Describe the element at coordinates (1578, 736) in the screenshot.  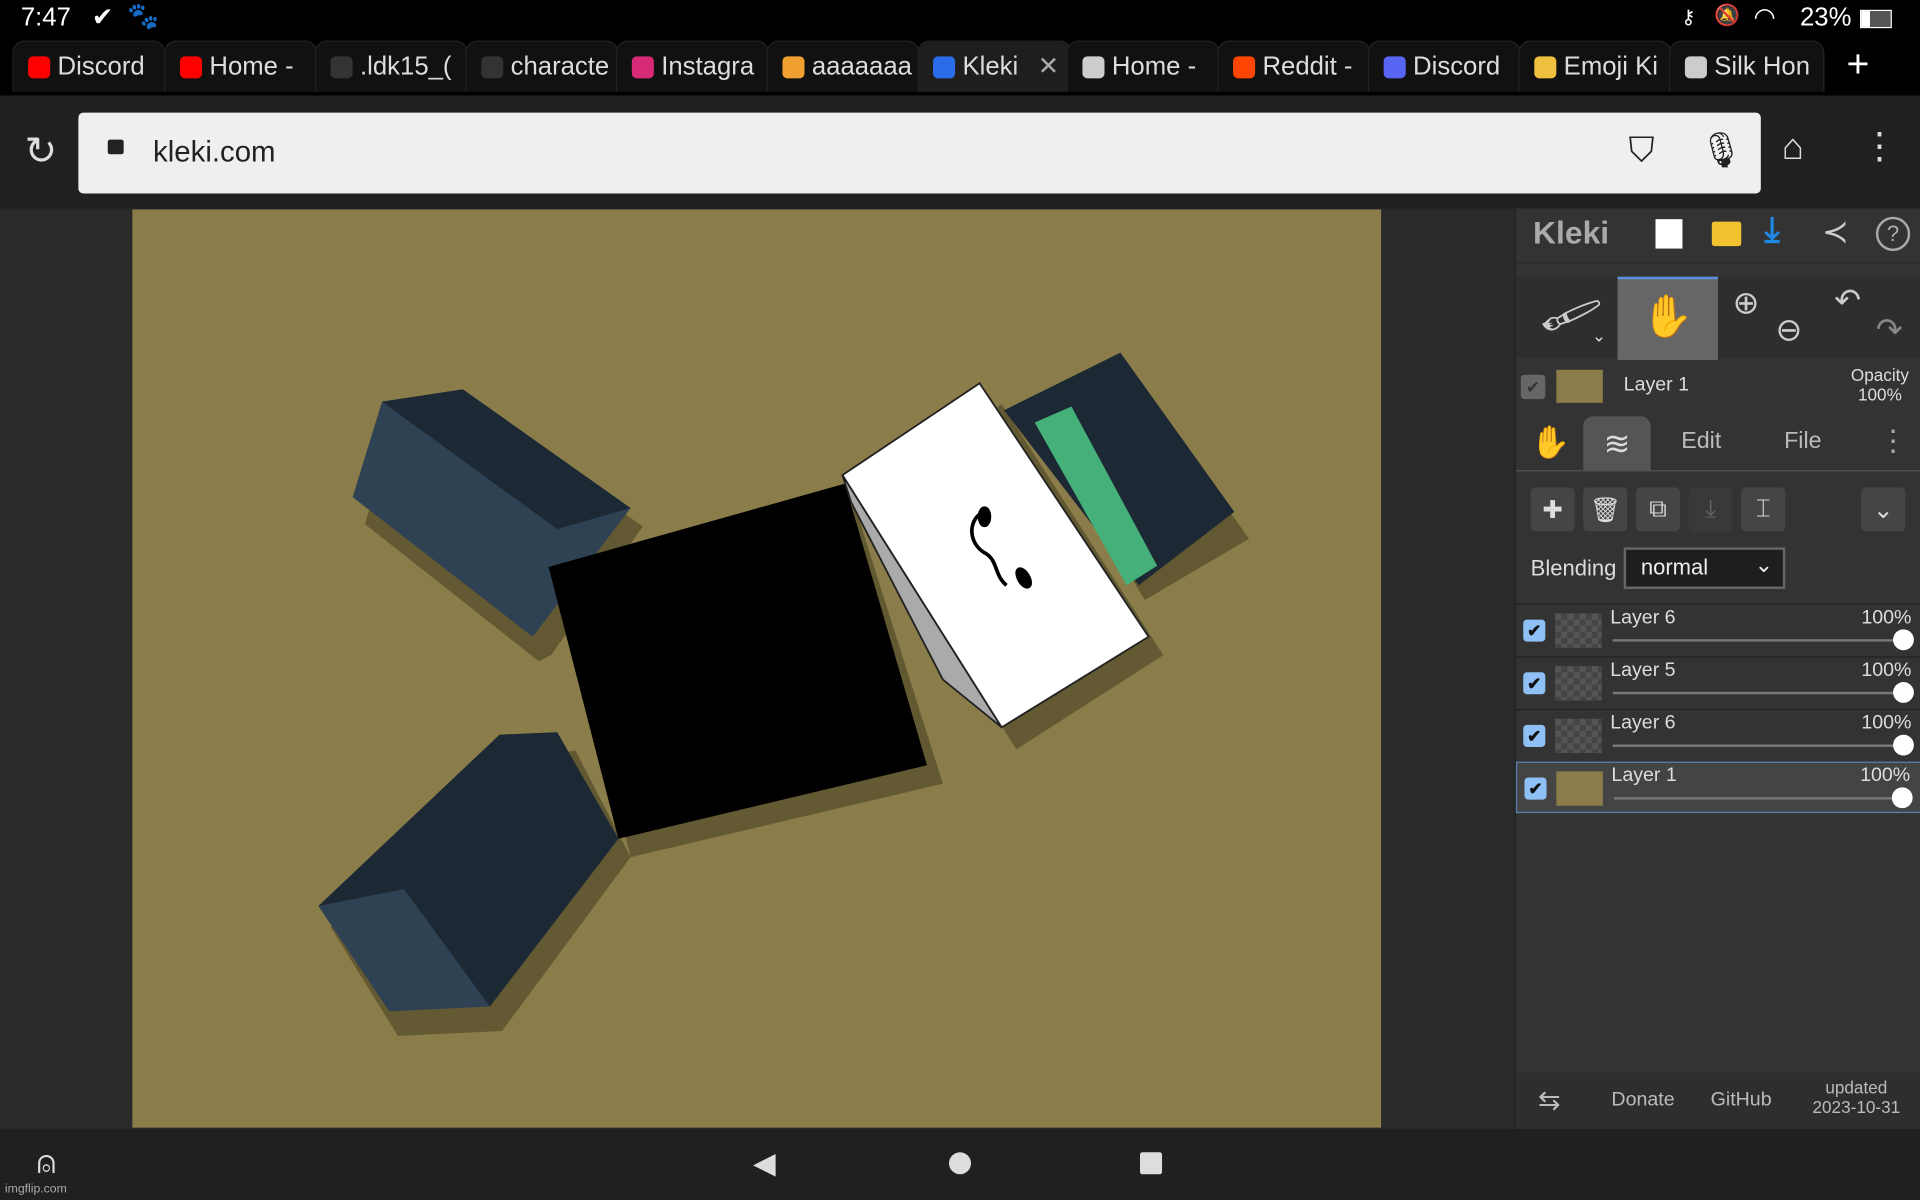
I see `layer-thumbnail` at that location.